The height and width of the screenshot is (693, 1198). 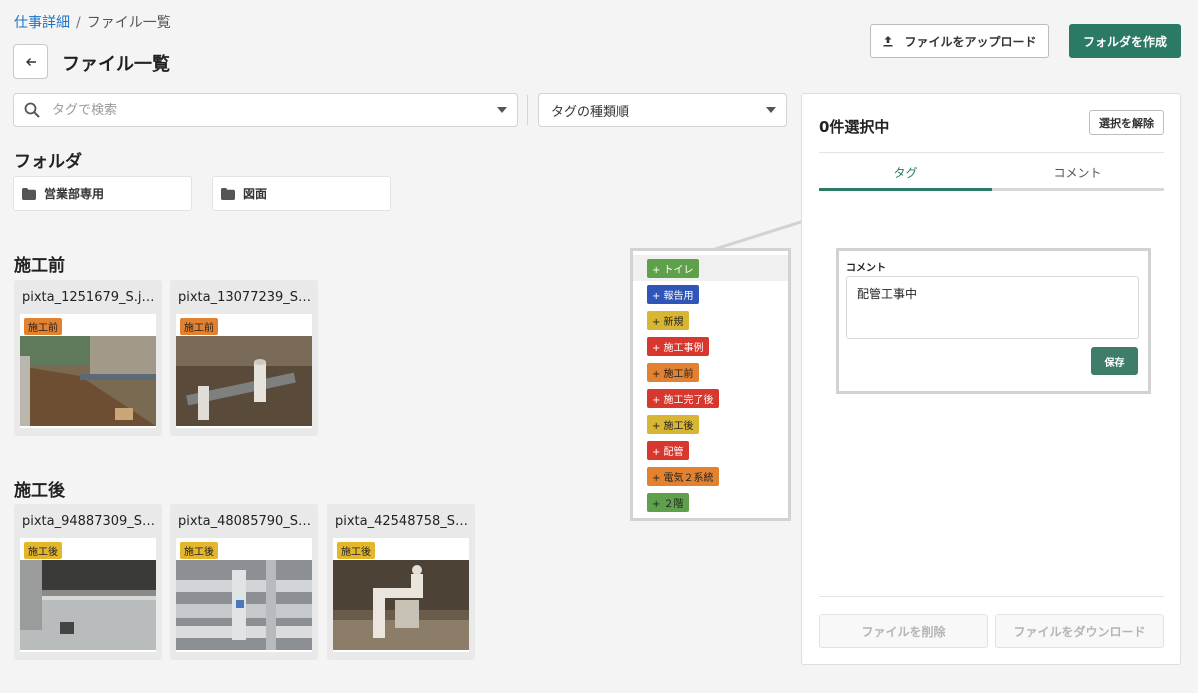 What do you see at coordinates (678, 346) in the screenshot?
I see `tag-chip: + 施工事例` at bounding box center [678, 346].